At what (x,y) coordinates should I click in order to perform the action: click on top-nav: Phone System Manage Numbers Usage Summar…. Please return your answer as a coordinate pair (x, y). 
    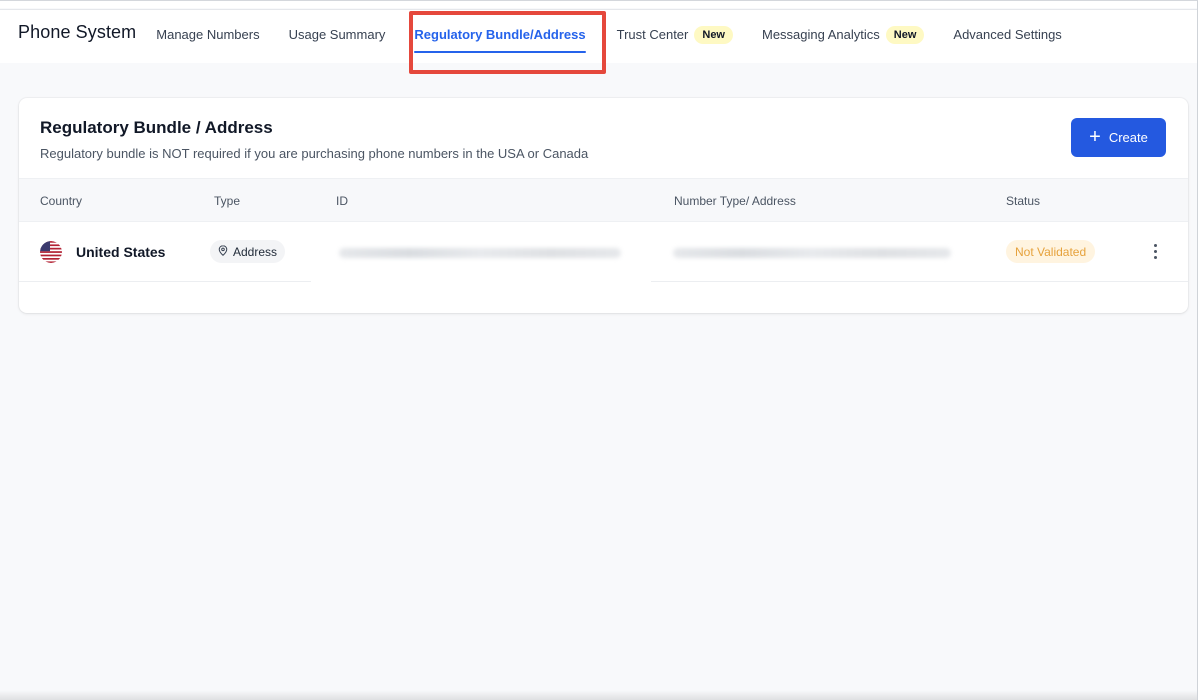
    Looking at the image, I should click on (598, 36).